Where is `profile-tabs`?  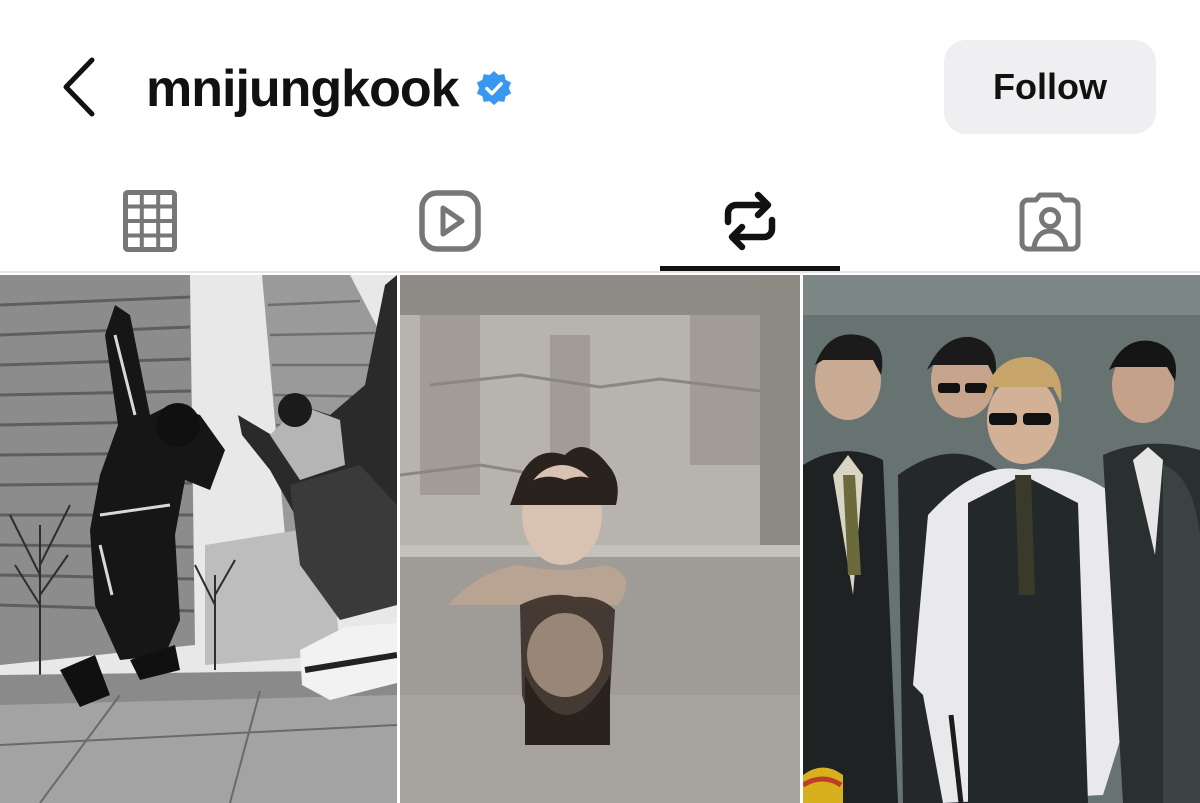
profile-tabs is located at coordinates (600, 221).